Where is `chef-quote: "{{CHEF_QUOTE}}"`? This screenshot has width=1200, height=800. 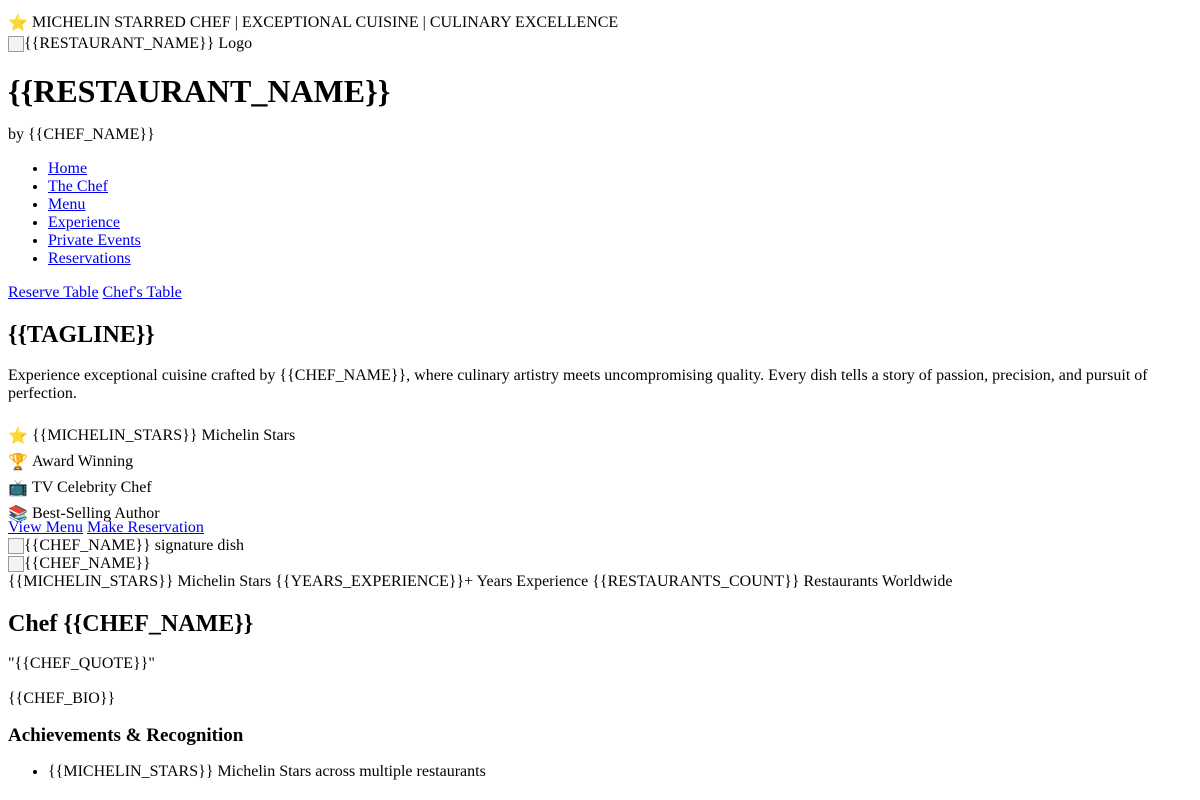 chef-quote: "{{CHEF_QUOTE}}" is located at coordinates (81, 664).